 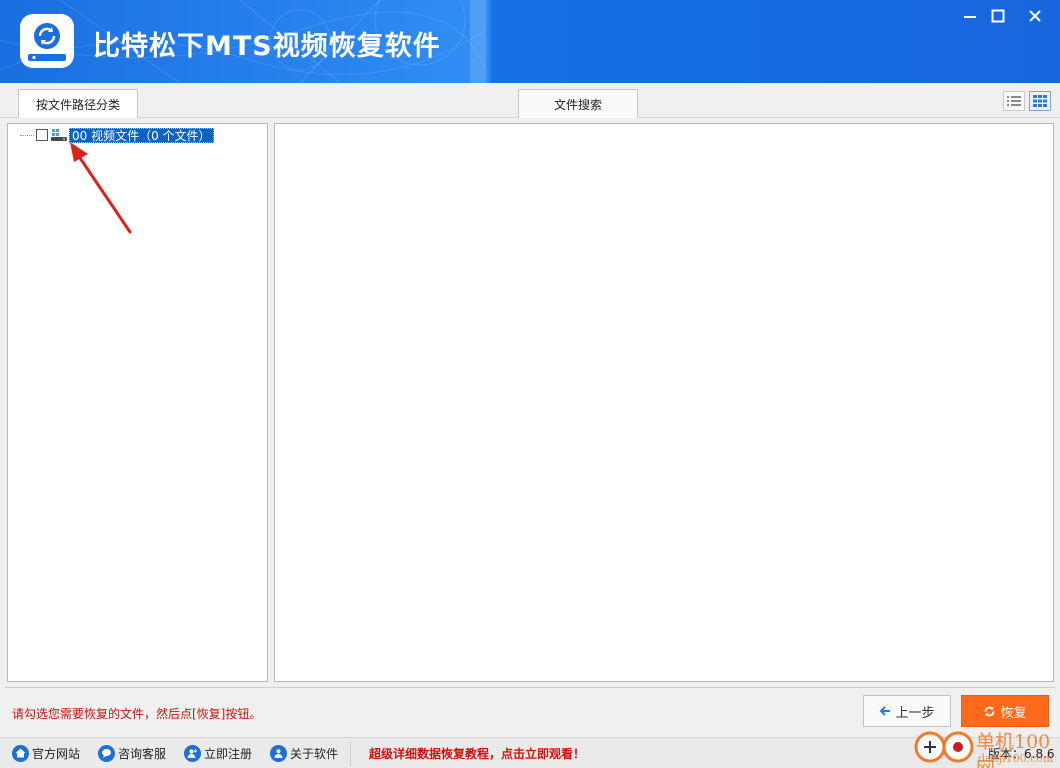 I want to click on minimize-button, so click(x=970, y=16).